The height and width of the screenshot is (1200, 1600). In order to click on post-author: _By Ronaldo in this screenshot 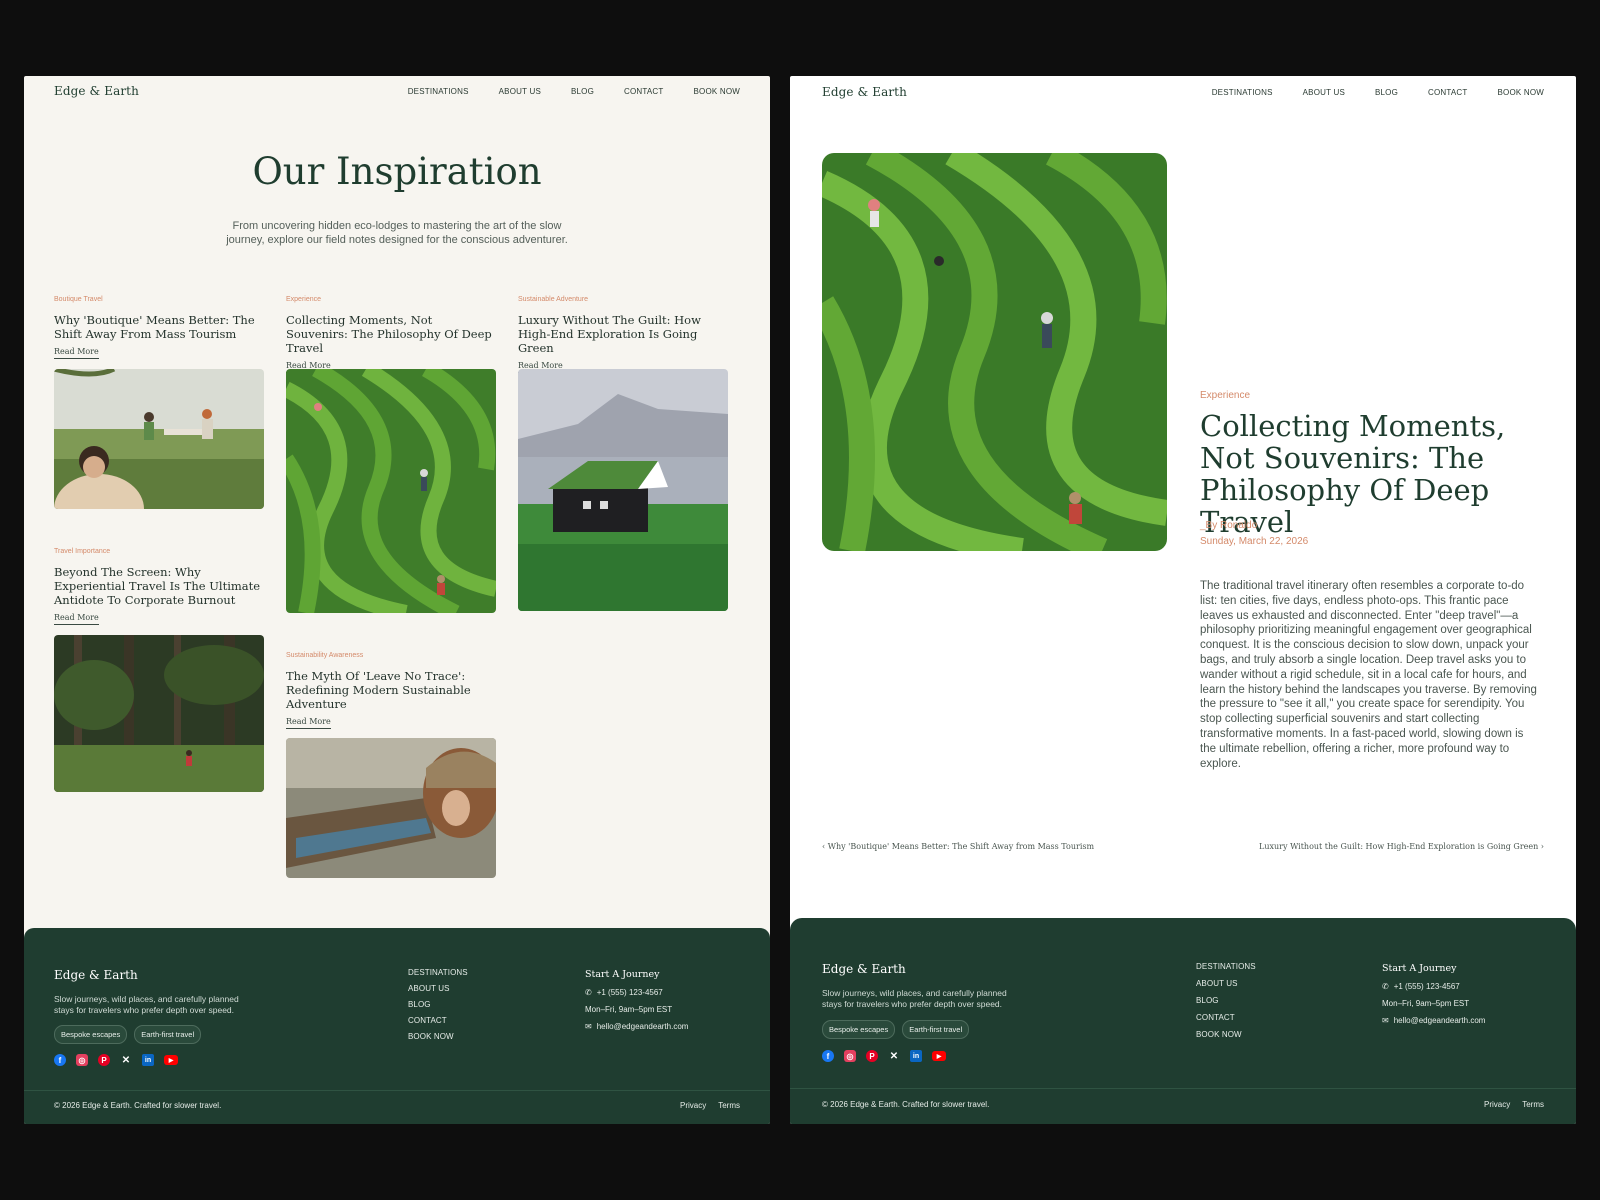, I will do `click(1229, 525)`.